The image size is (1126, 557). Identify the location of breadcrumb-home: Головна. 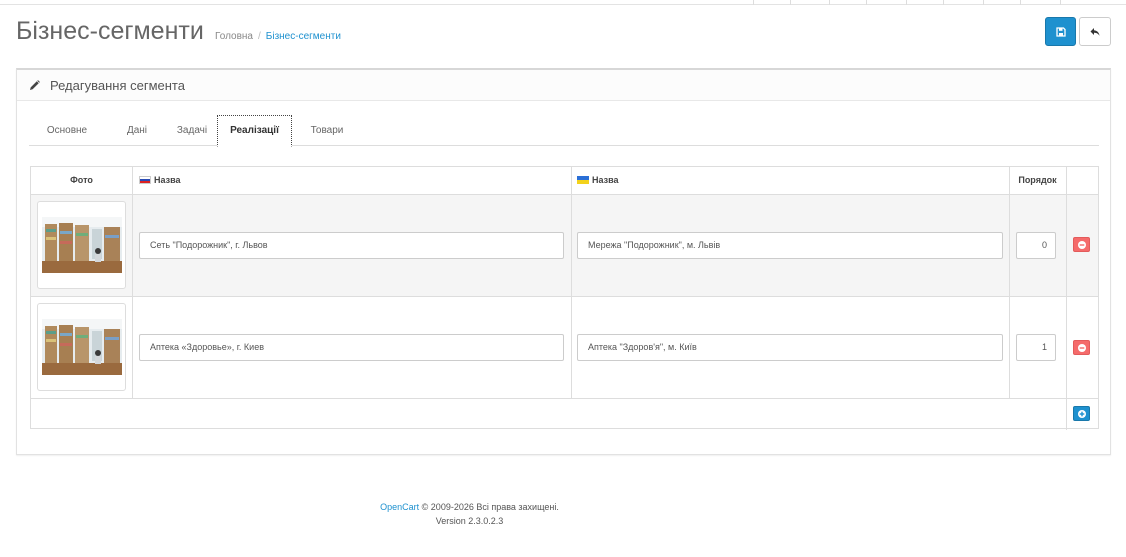
(234, 36).